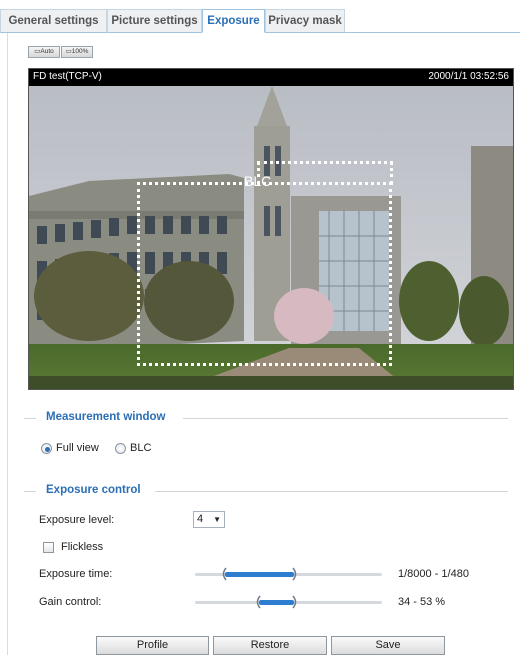 The image size is (520, 655). I want to click on view-100-label: 100%, so click(80, 51).